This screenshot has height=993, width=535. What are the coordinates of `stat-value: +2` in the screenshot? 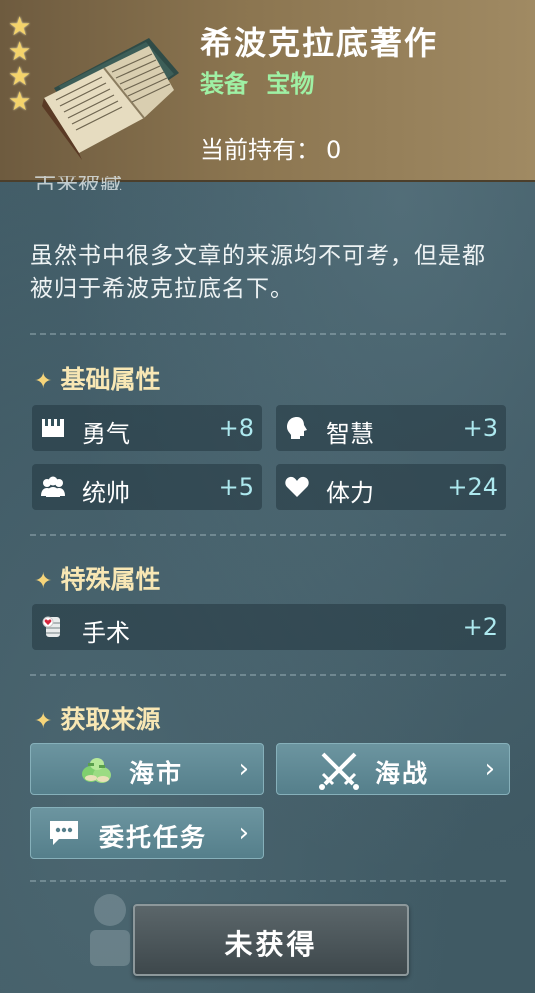 It's located at (480, 627).